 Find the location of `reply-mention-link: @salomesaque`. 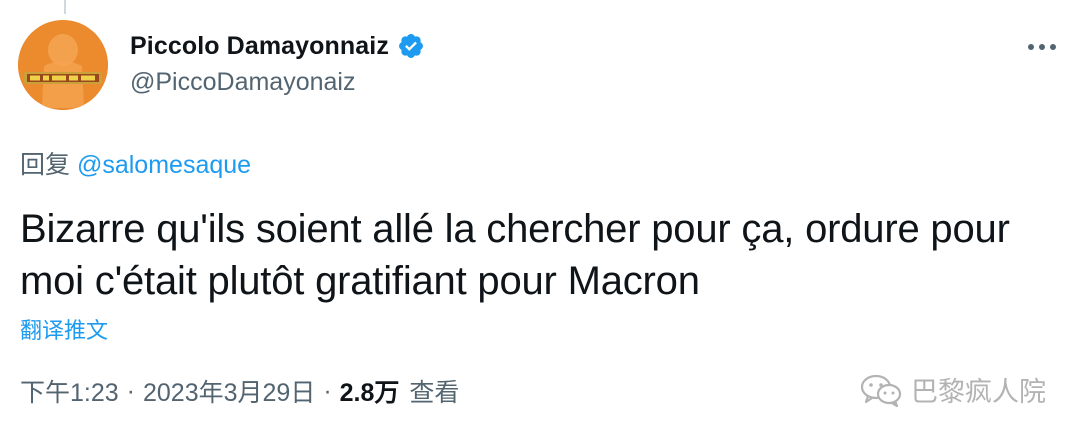

reply-mention-link: @salomesaque is located at coordinates (164, 165).